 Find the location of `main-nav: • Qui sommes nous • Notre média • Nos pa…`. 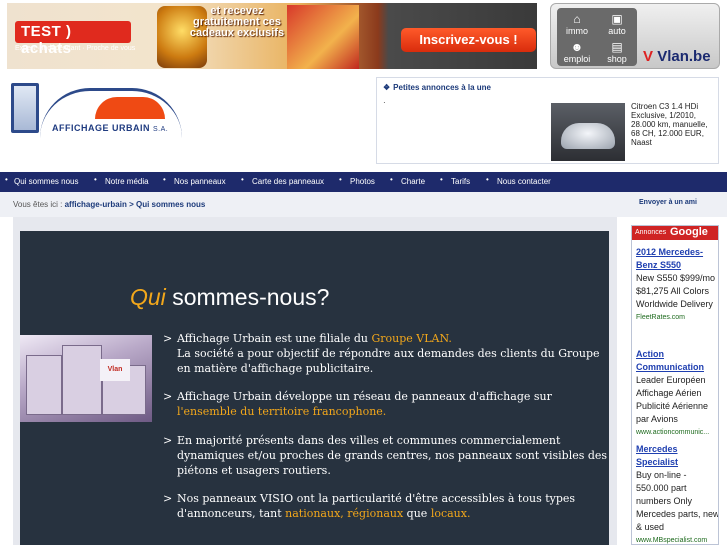

main-nav: • Qui sommes nous • Notre média • Nos pa… is located at coordinates (363, 182).